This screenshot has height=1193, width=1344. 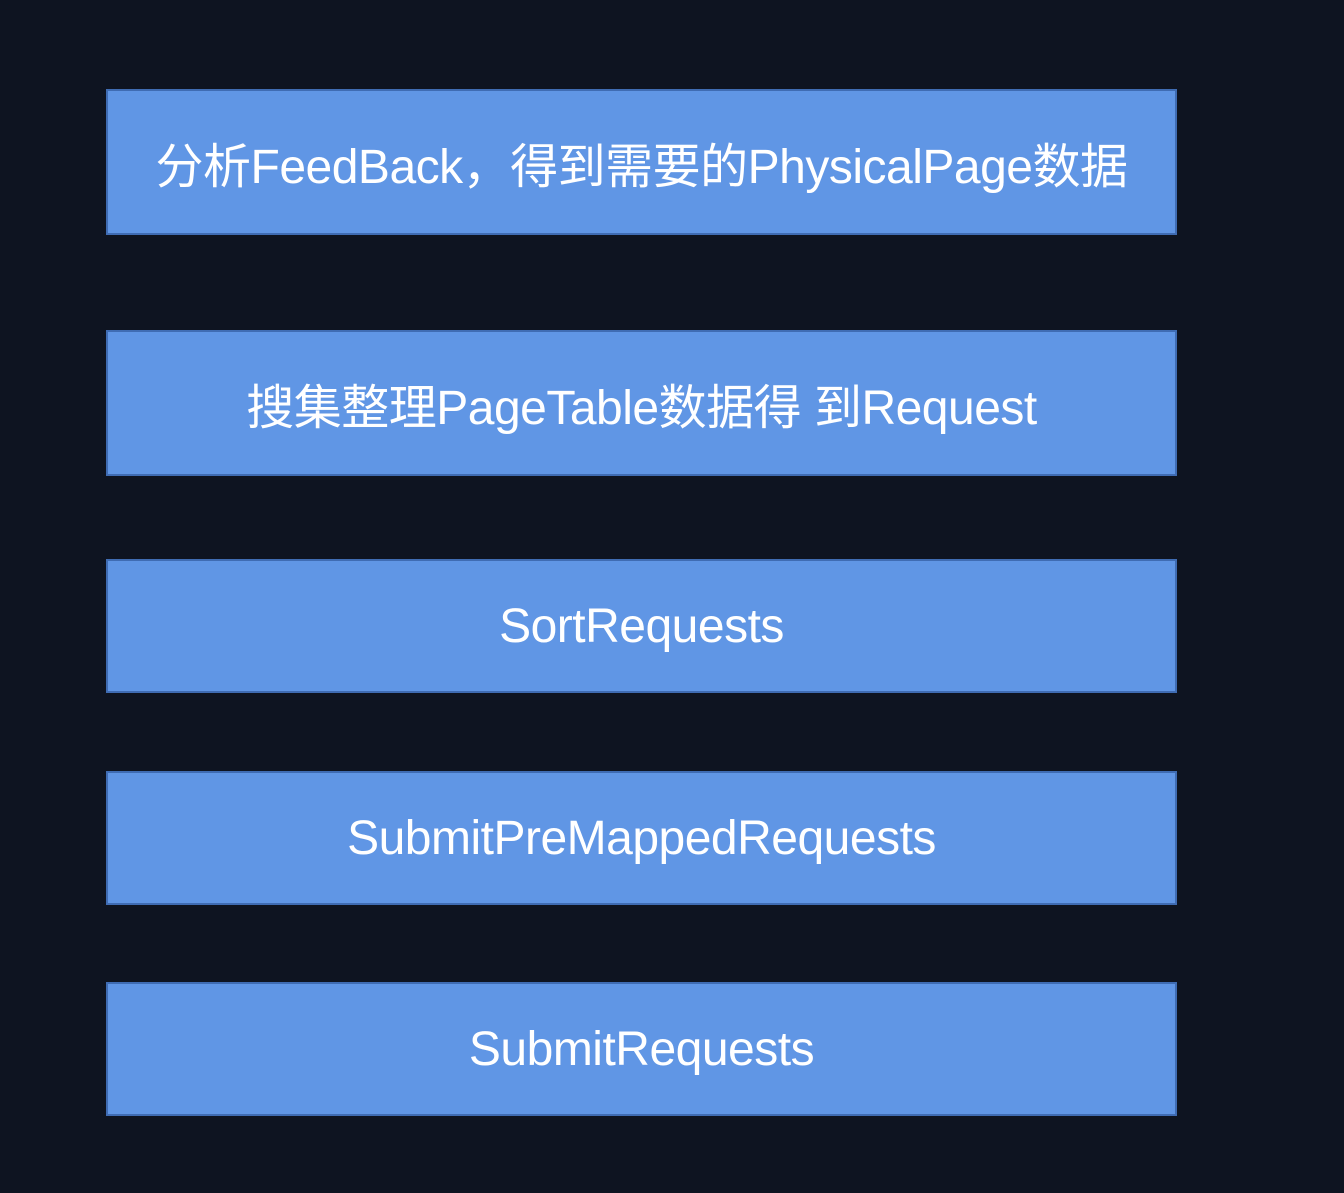 What do you see at coordinates (641, 408) in the screenshot?
I see `step-label: 搜集整理PageTable数据得 到Request` at bounding box center [641, 408].